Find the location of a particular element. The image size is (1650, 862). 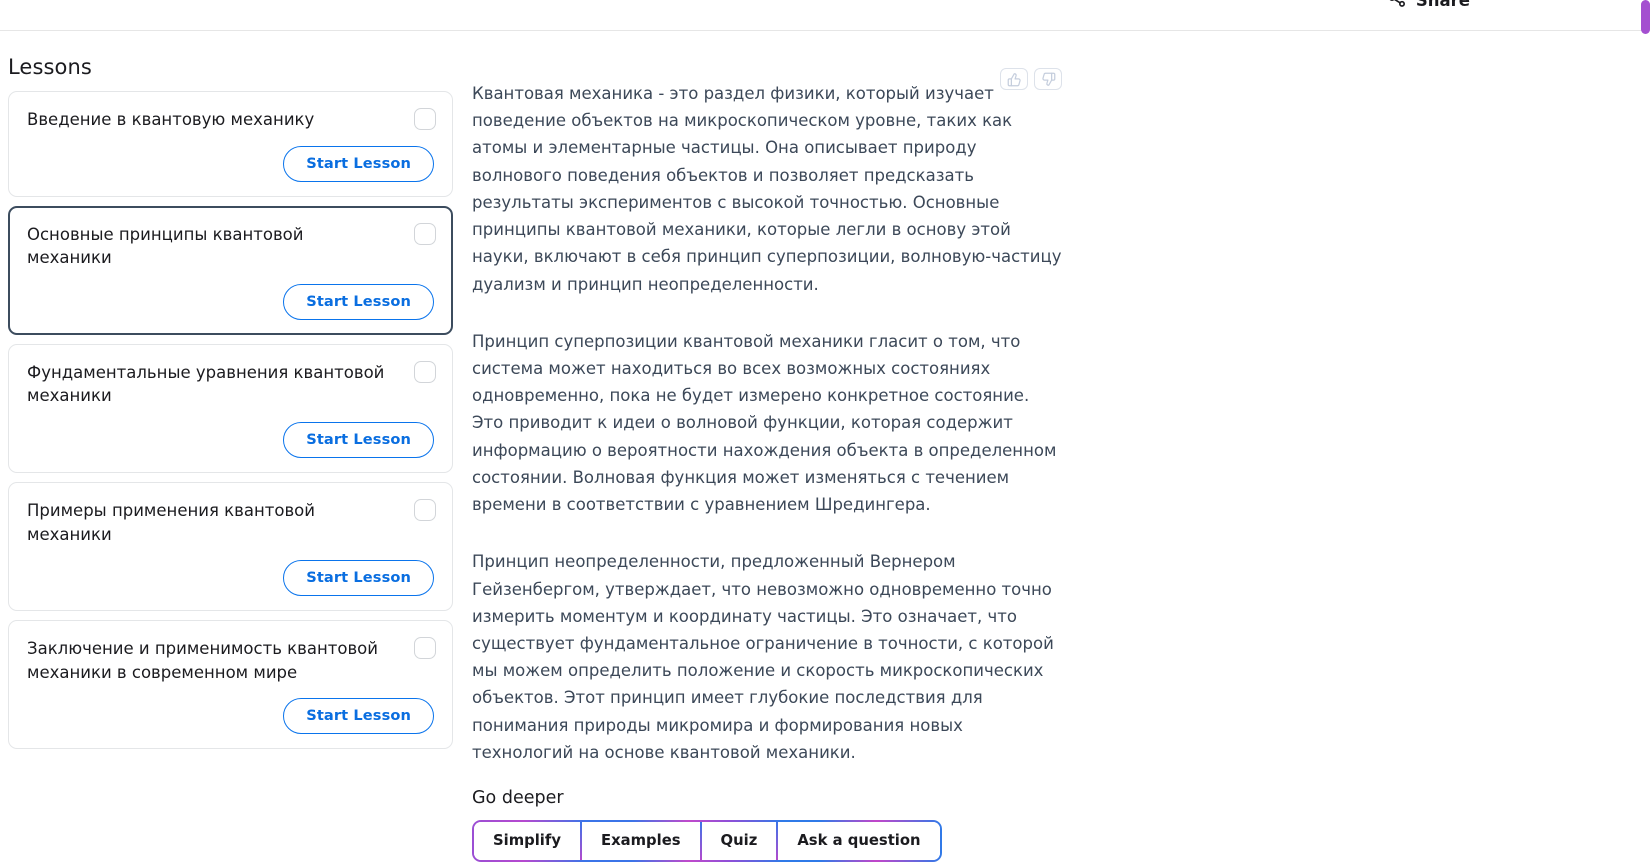

feedback-controls is located at coordinates (1031, 79).